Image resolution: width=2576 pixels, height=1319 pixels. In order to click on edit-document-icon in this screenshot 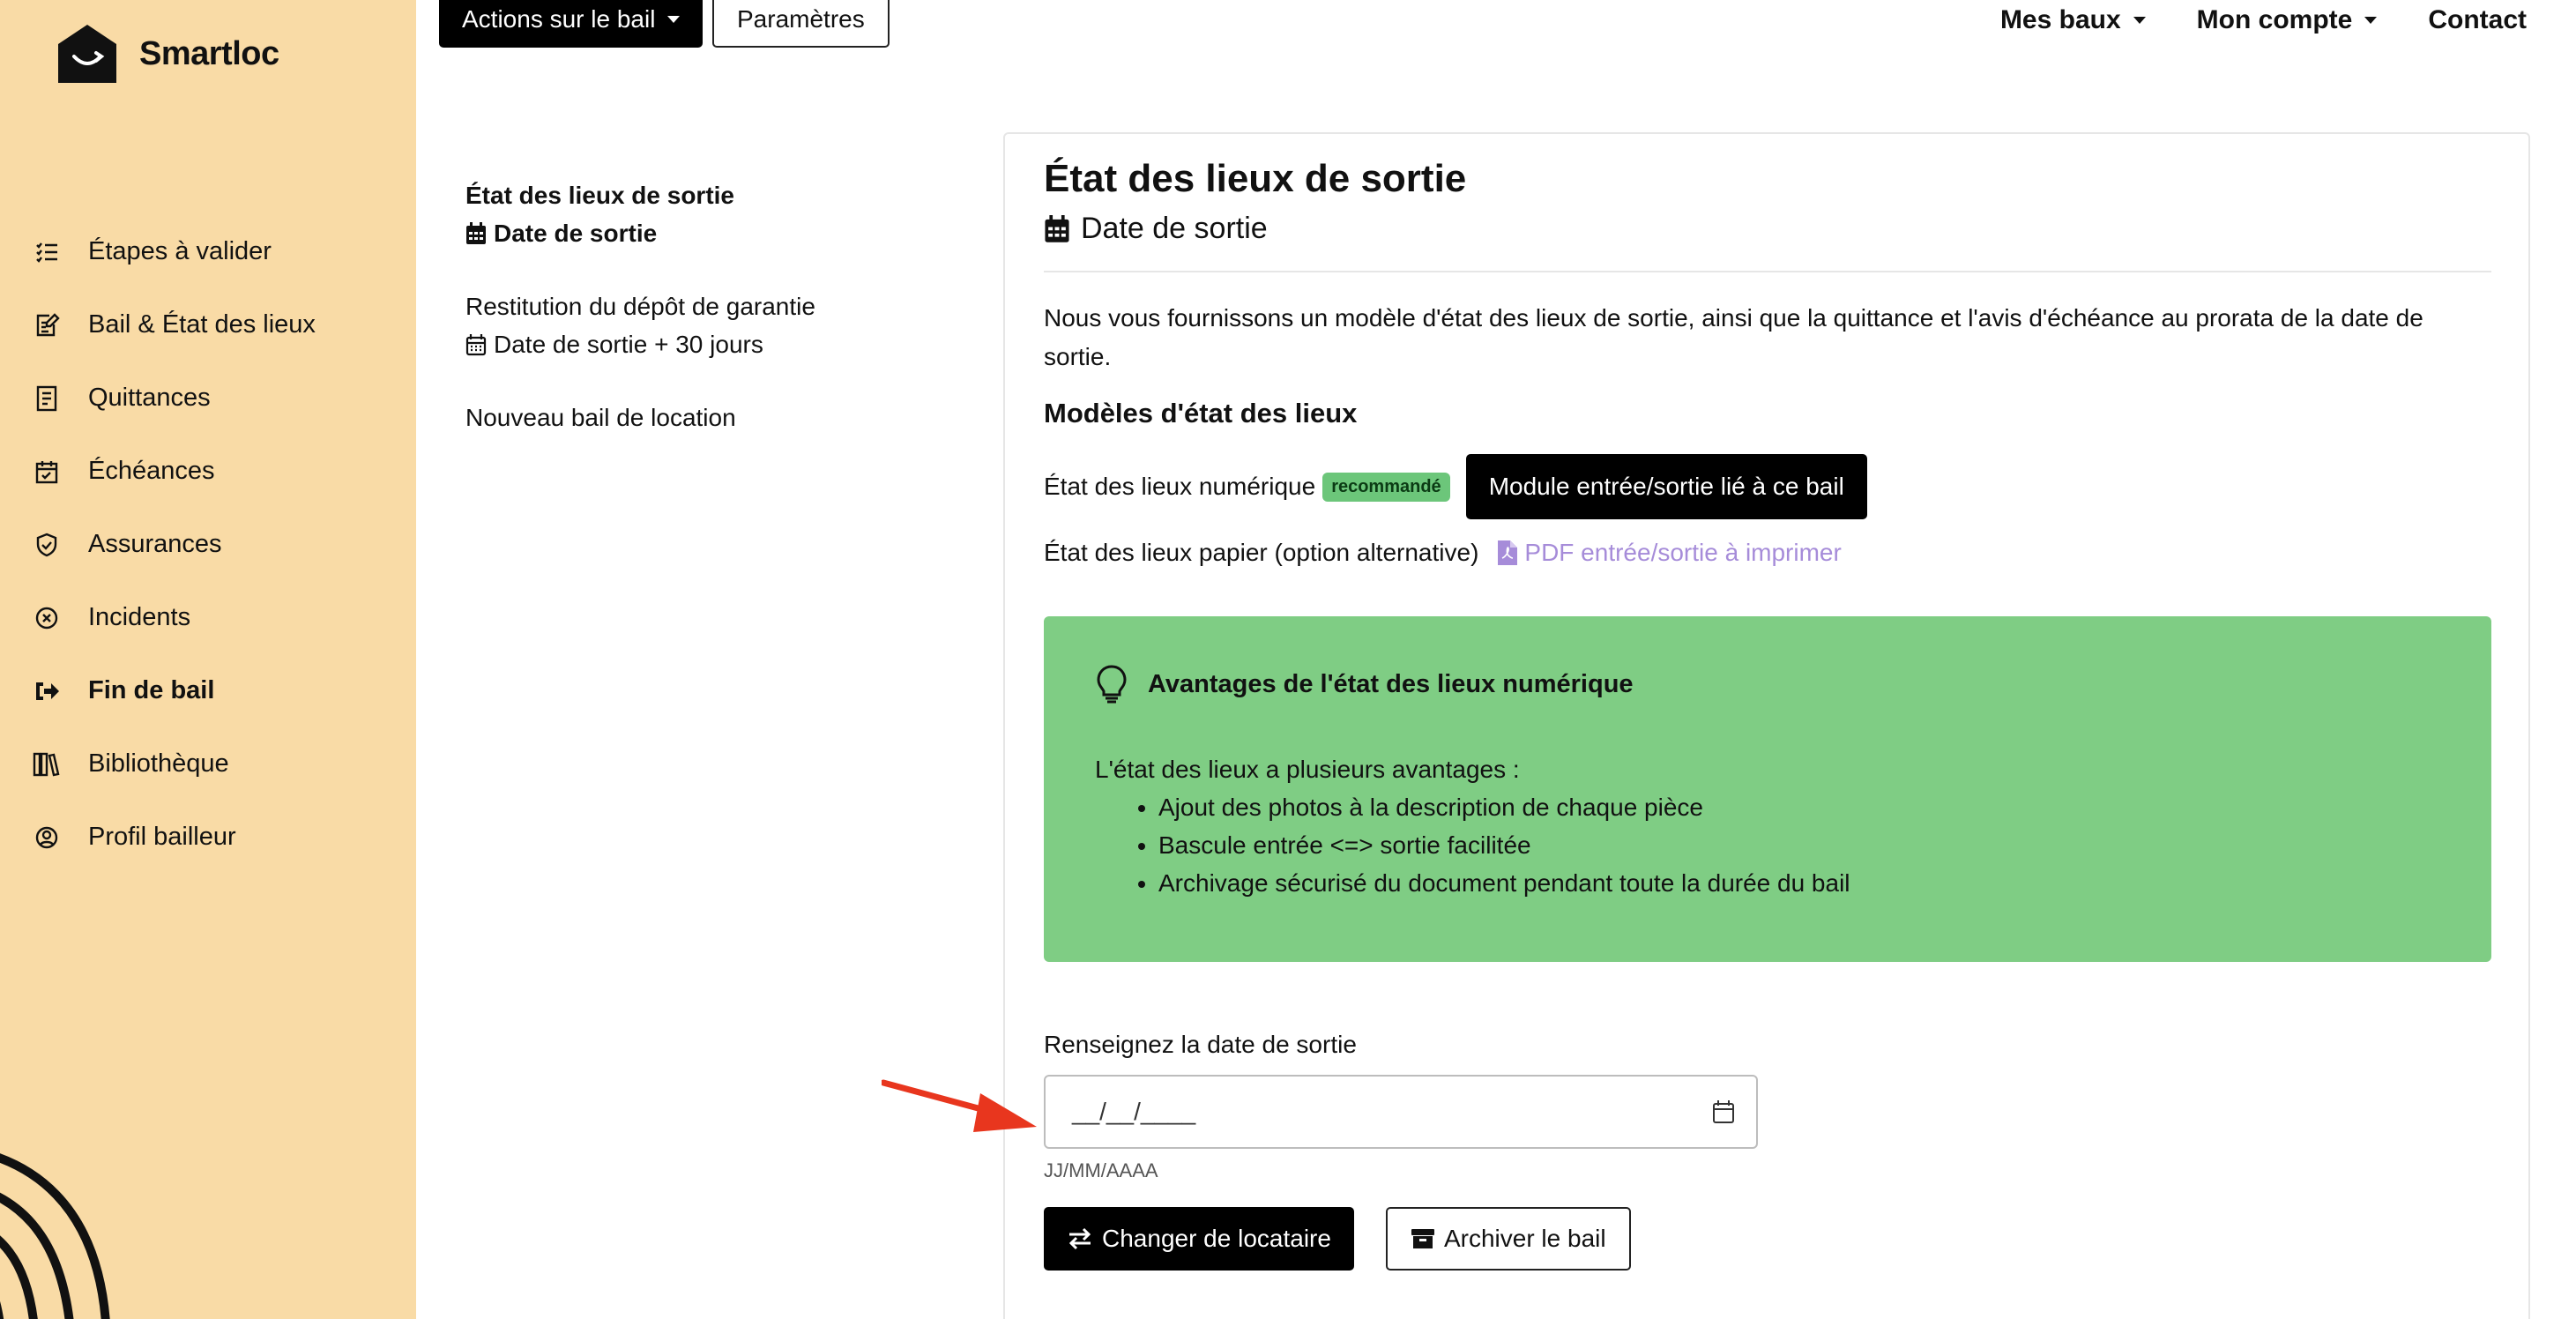, I will do `click(47, 325)`.